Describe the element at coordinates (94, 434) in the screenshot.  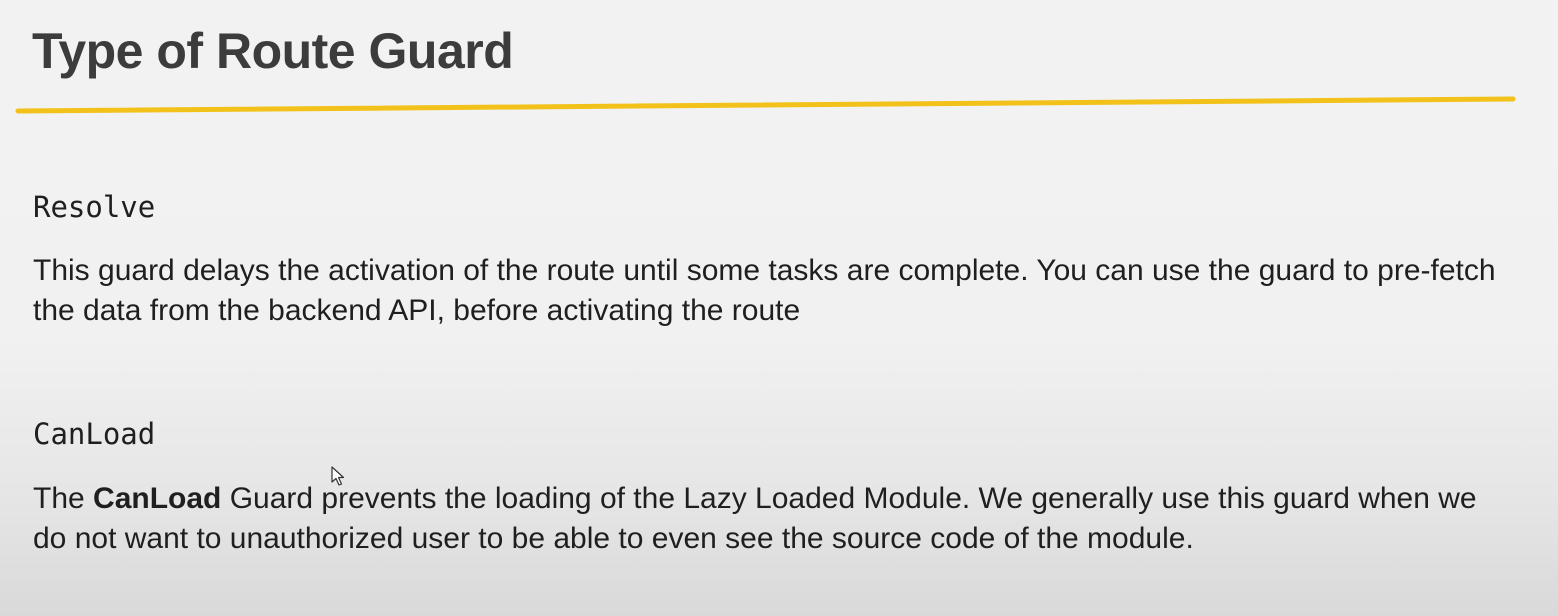
I see `section-name-canload: CanLoad` at that location.